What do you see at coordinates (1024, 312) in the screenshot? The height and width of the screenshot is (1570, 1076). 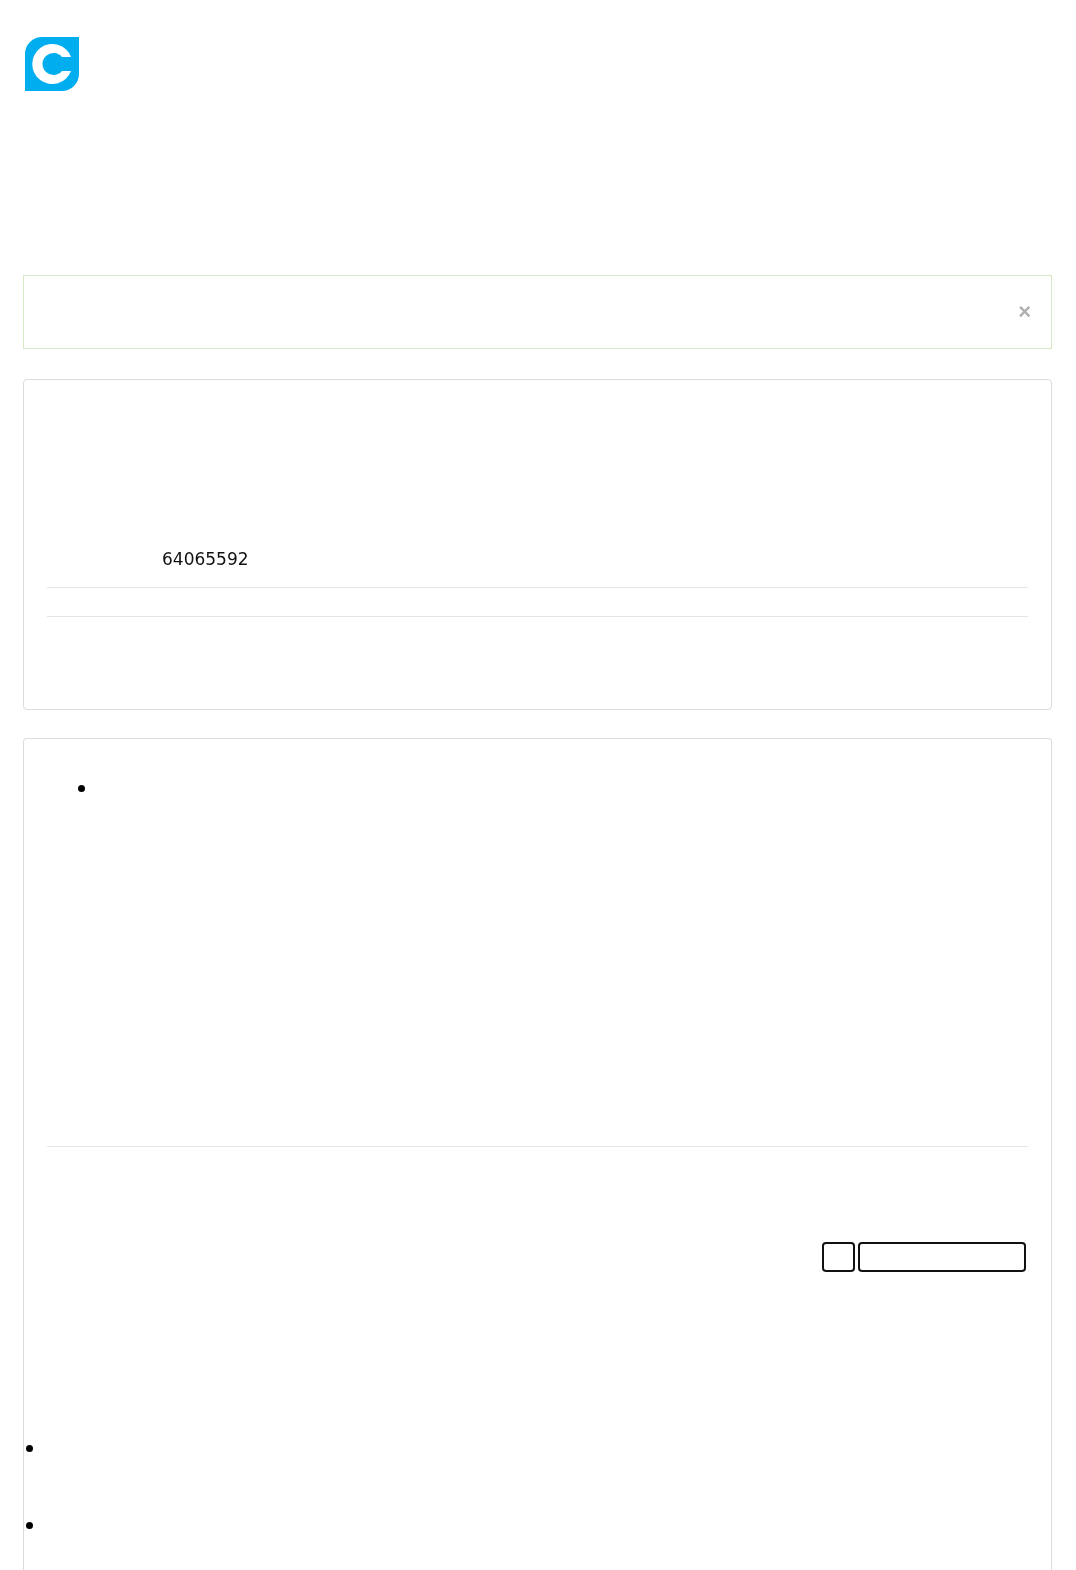 I see `close-button: ×` at bounding box center [1024, 312].